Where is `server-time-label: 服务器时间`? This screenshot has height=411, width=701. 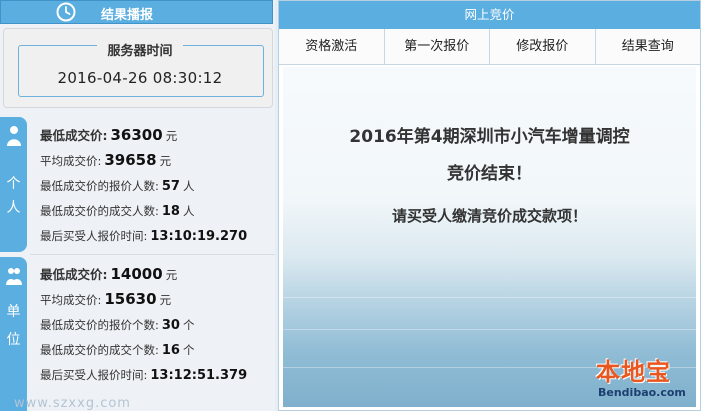 server-time-label: 服务器时间 is located at coordinates (140, 51).